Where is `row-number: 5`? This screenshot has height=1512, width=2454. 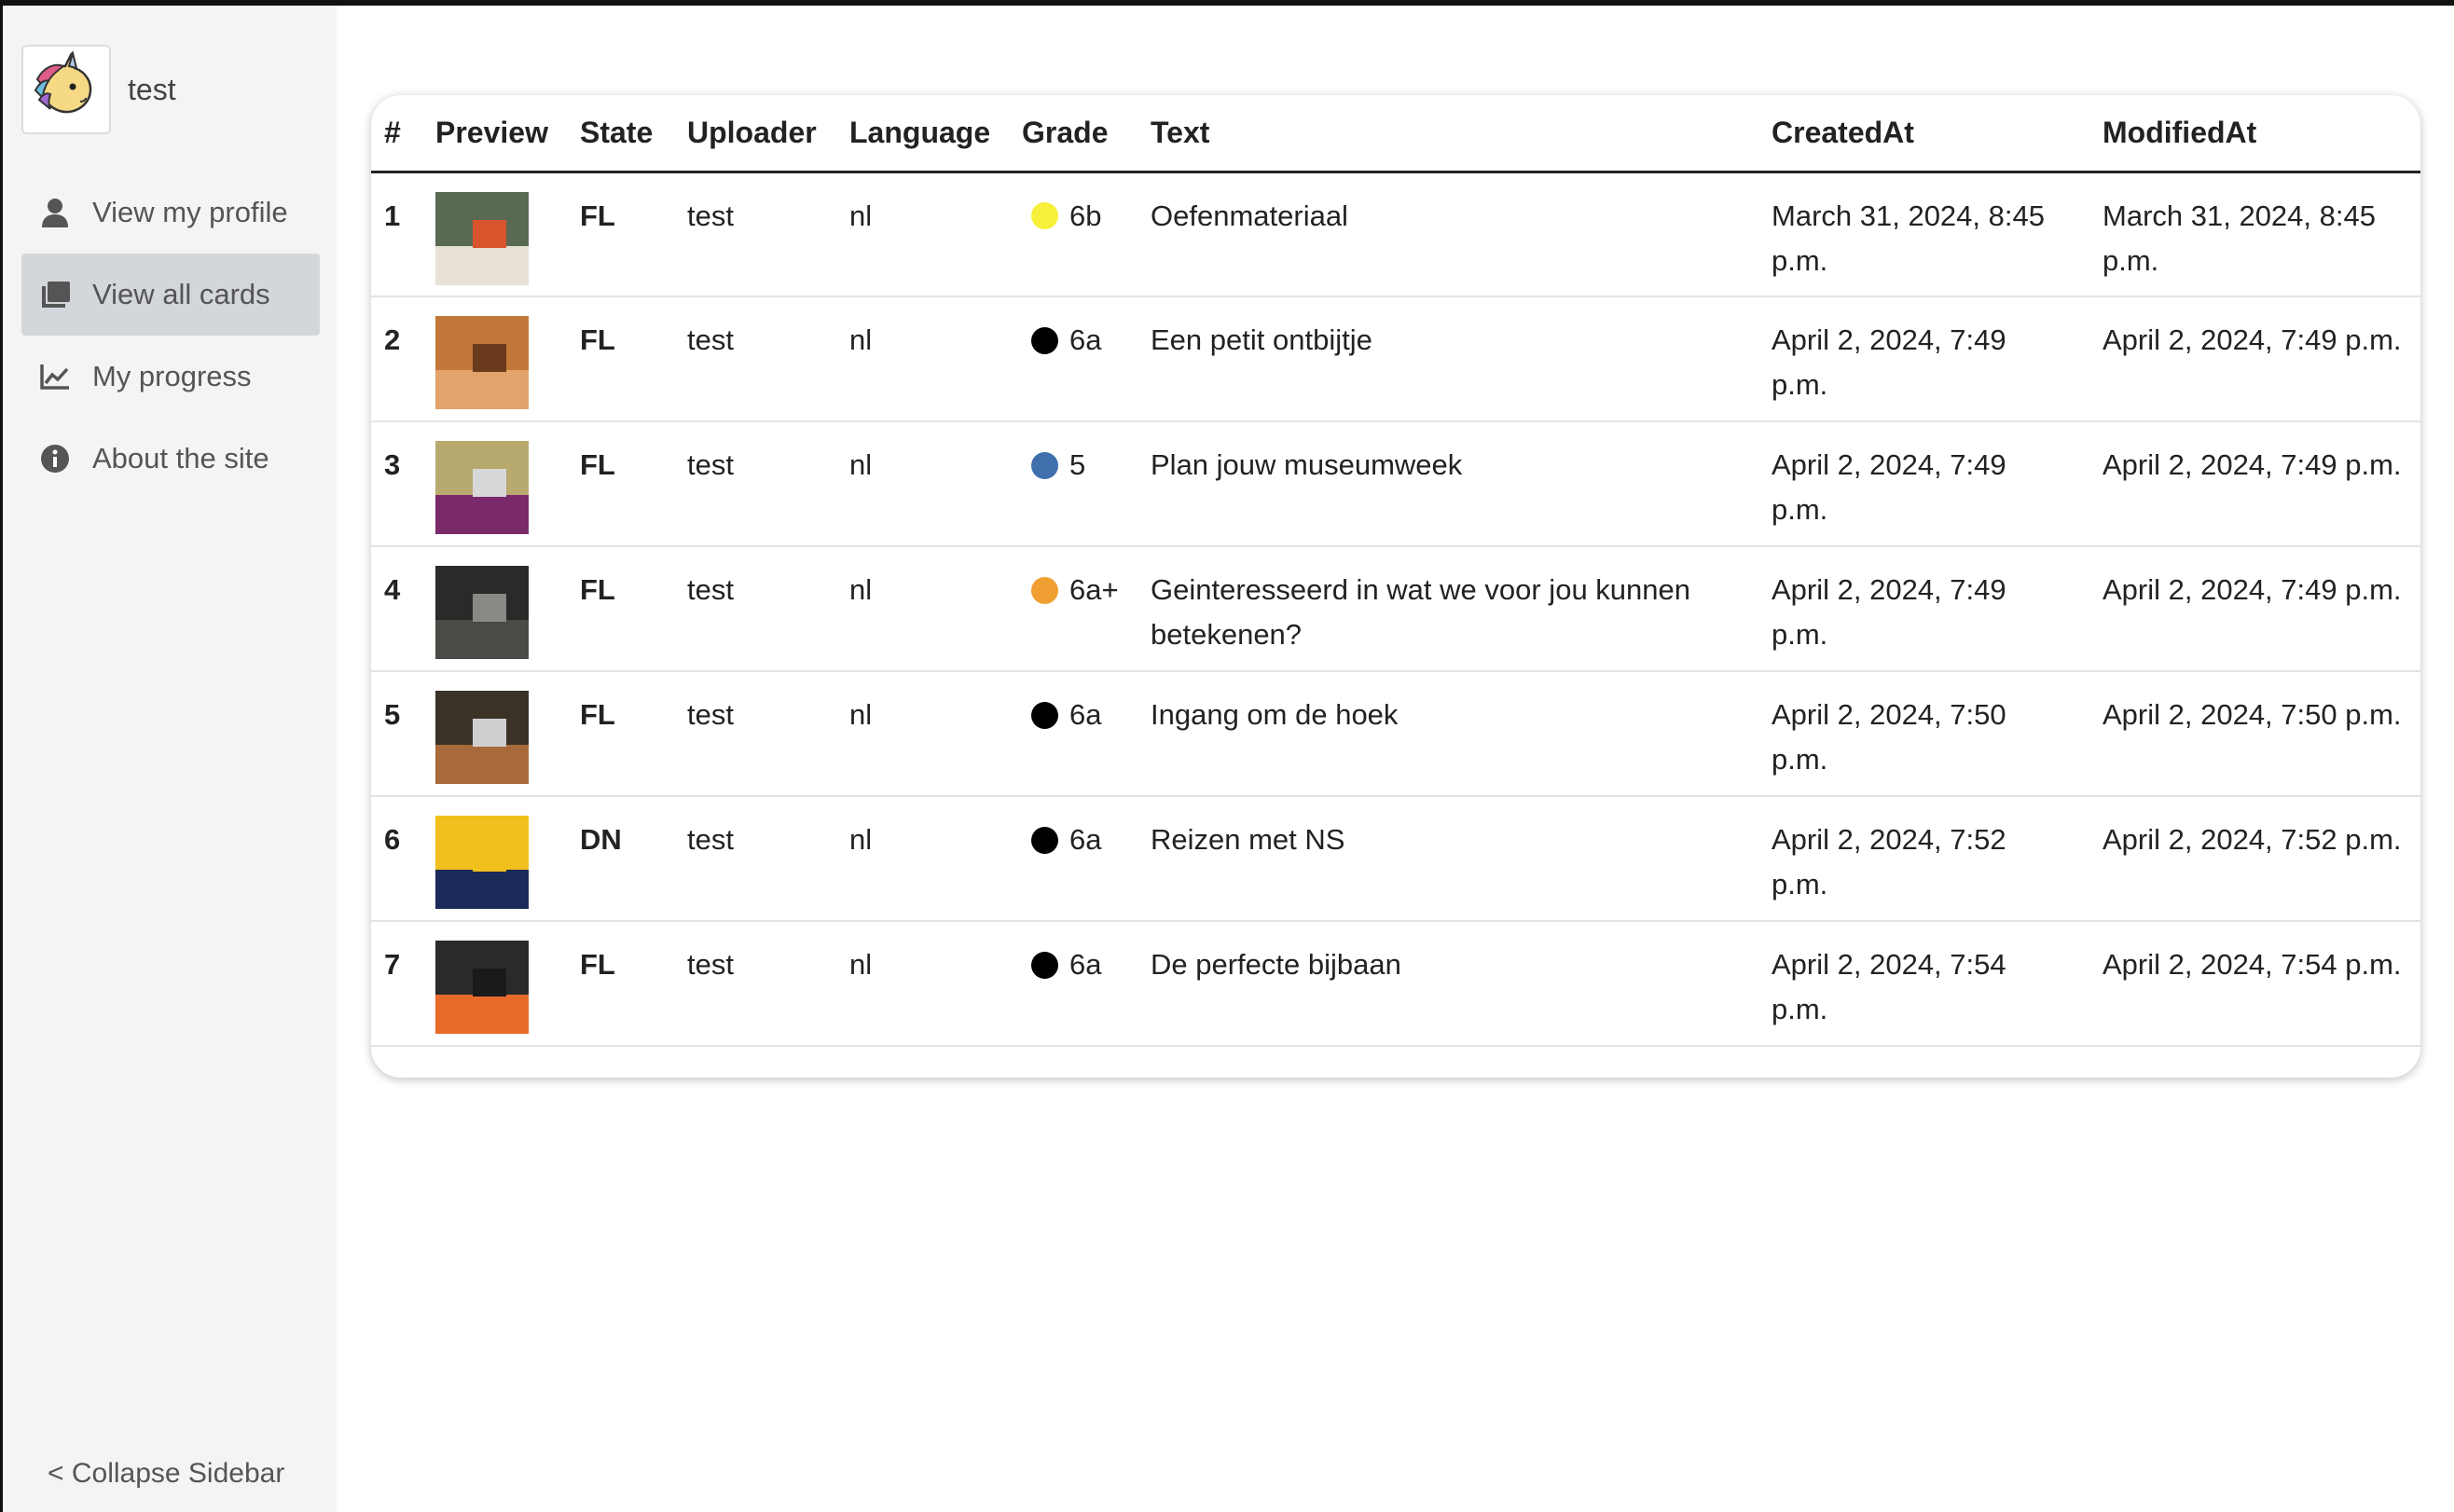
row-number: 5 is located at coordinates (395, 734).